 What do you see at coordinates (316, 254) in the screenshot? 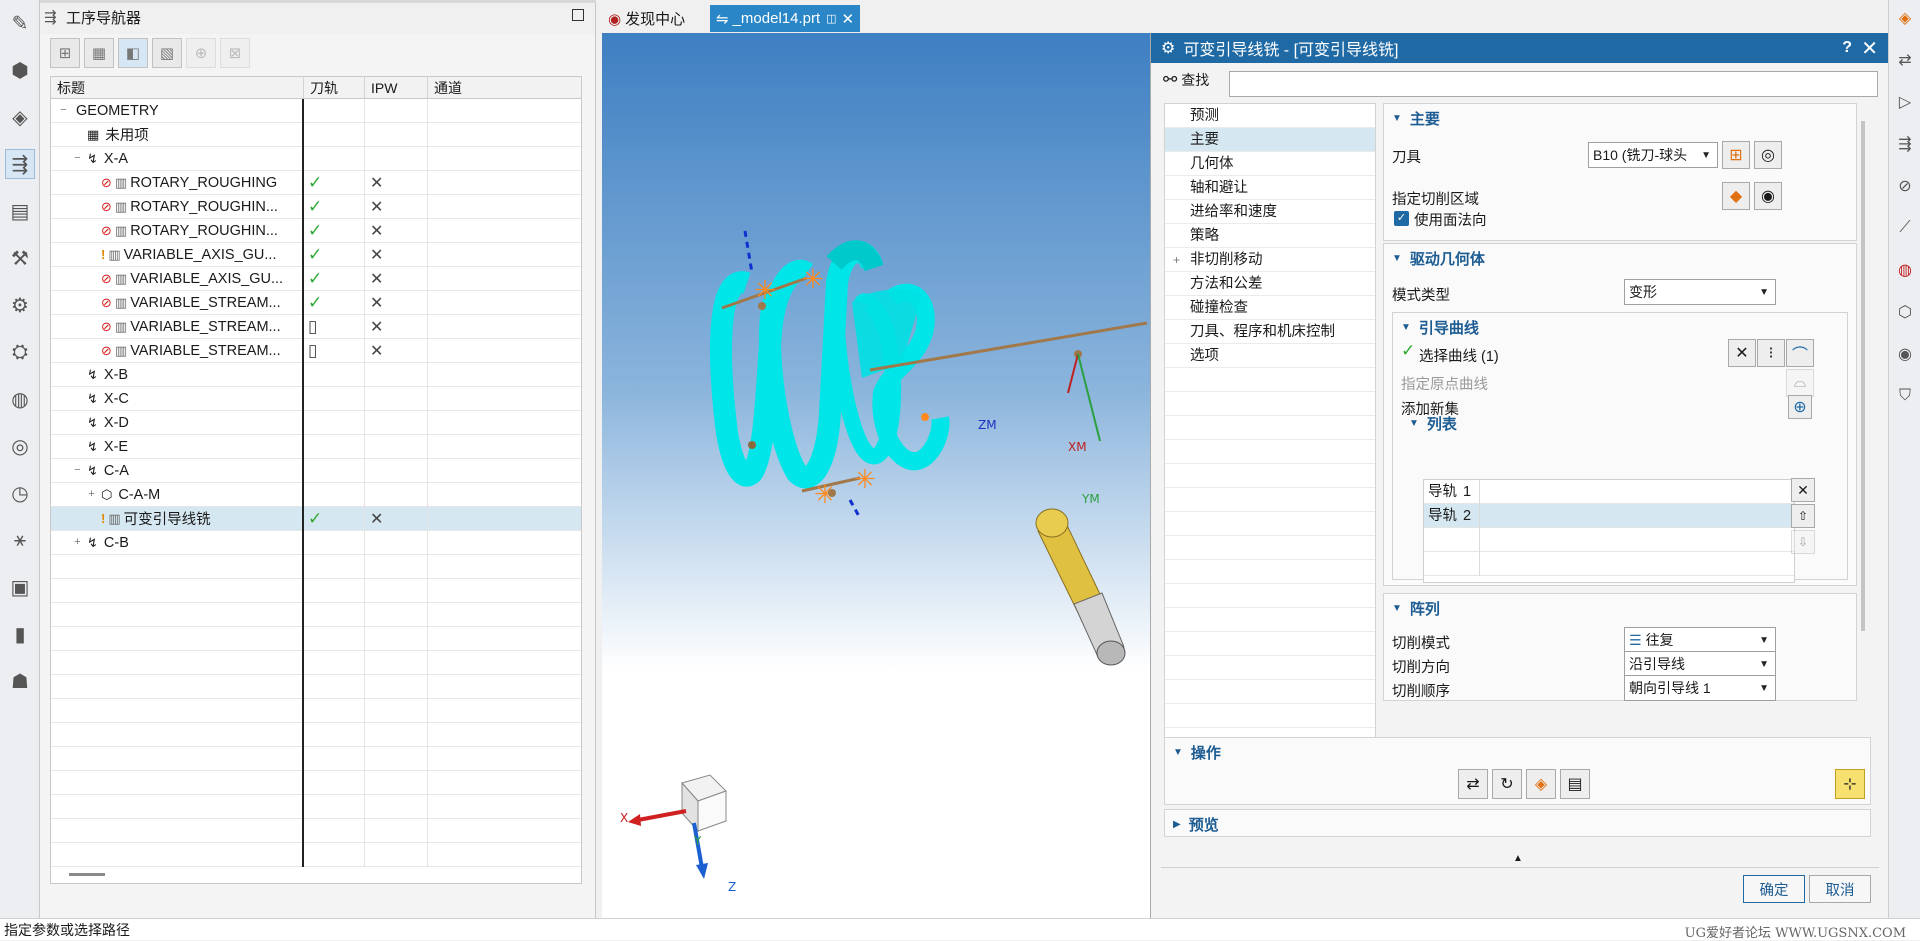
I see `table-row: ! ▥ VARIABLE_AXIS_GU... ✓ ✕` at bounding box center [316, 254].